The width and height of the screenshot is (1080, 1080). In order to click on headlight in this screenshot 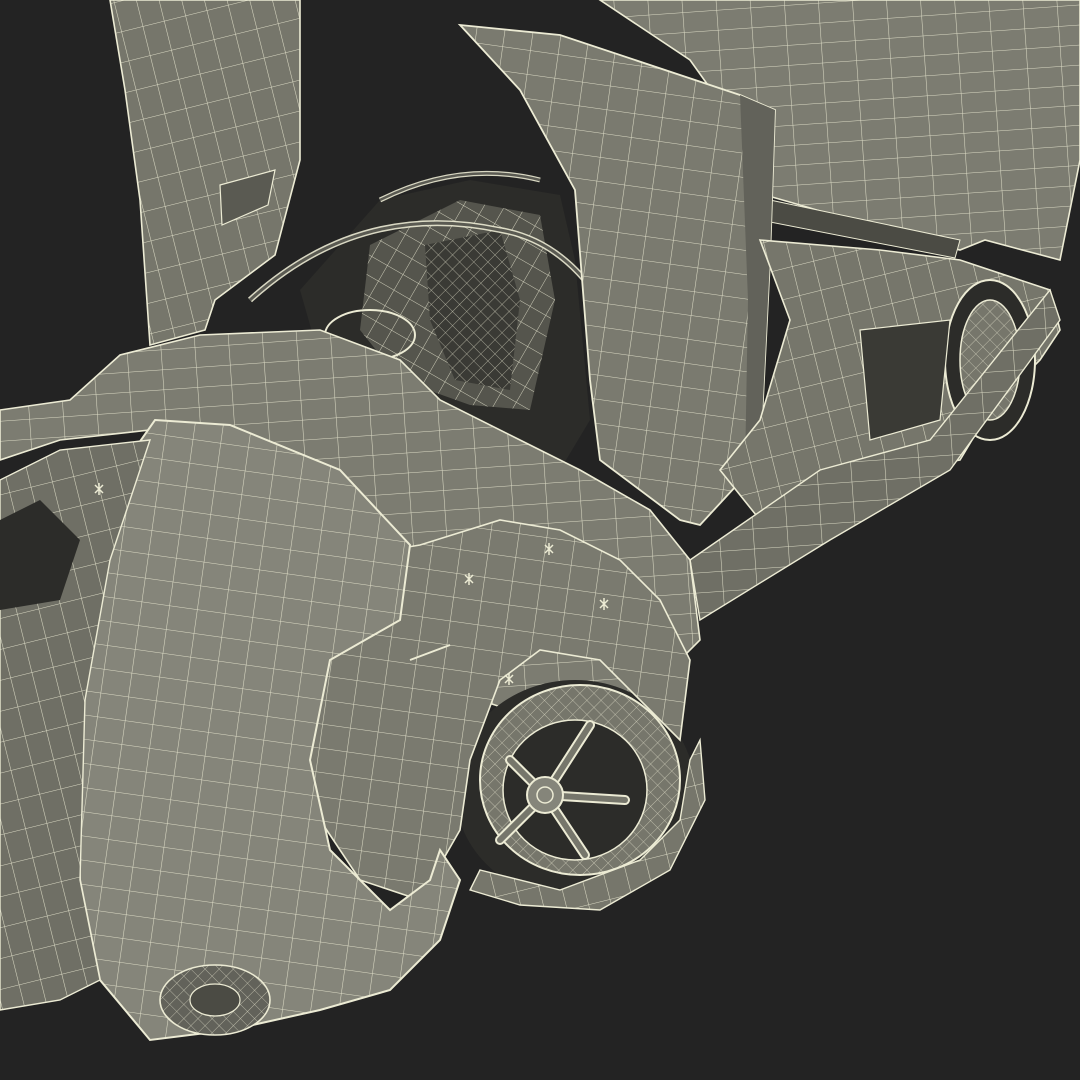, I will do `click(215, 1000)`.